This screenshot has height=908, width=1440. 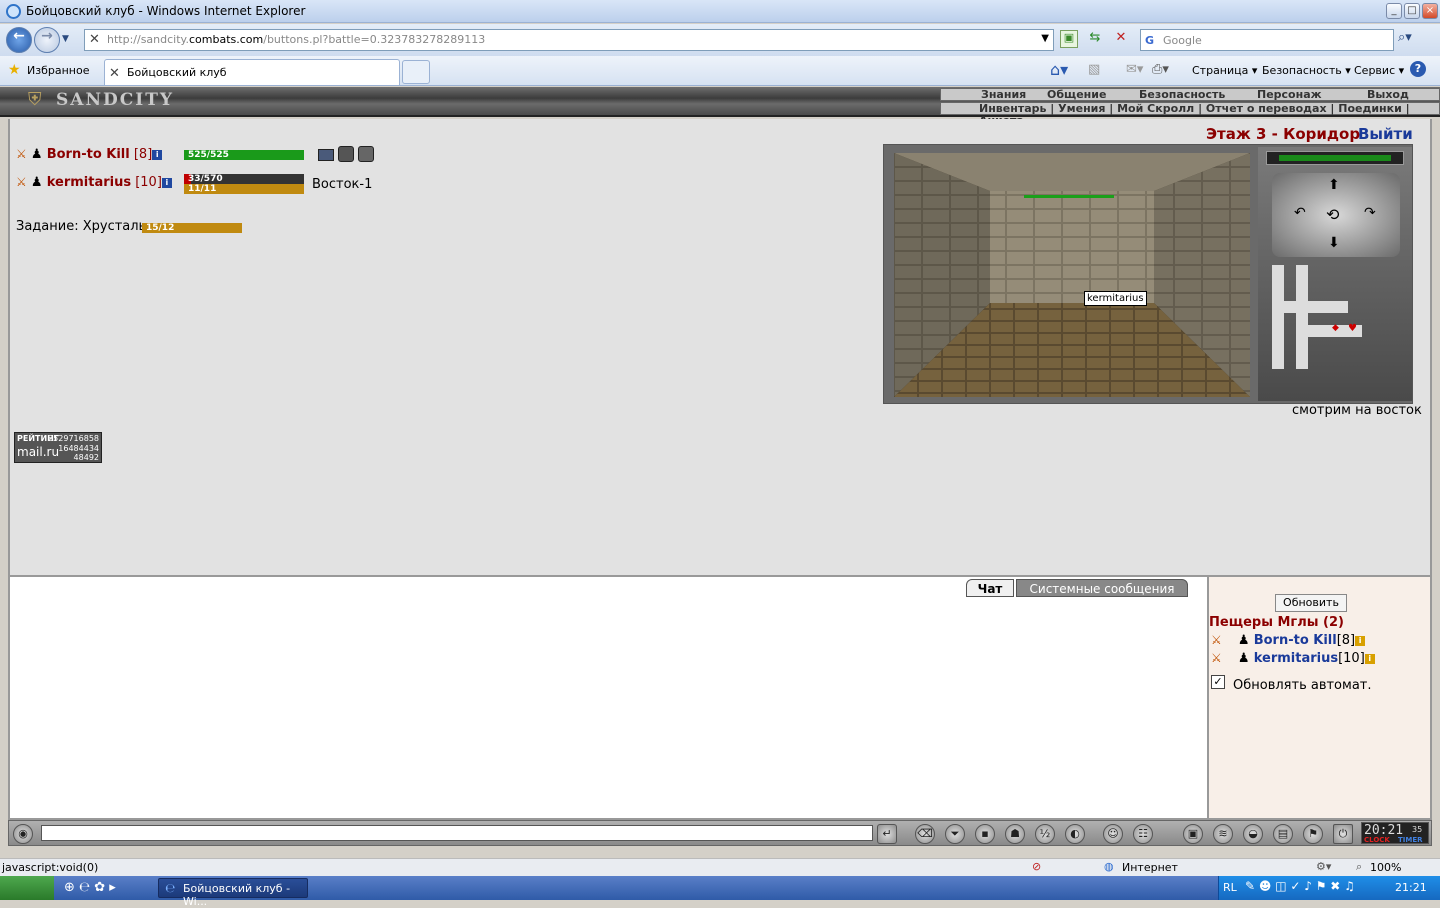 I want to click on mailru-logo: mail.ru, so click(x=38, y=452).